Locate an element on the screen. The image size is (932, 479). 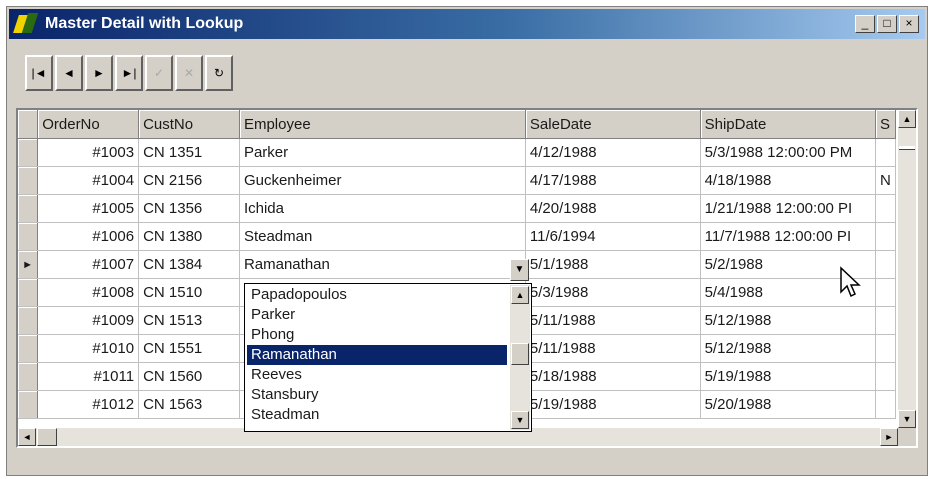
refresh-button: ↻ is located at coordinates (219, 73).